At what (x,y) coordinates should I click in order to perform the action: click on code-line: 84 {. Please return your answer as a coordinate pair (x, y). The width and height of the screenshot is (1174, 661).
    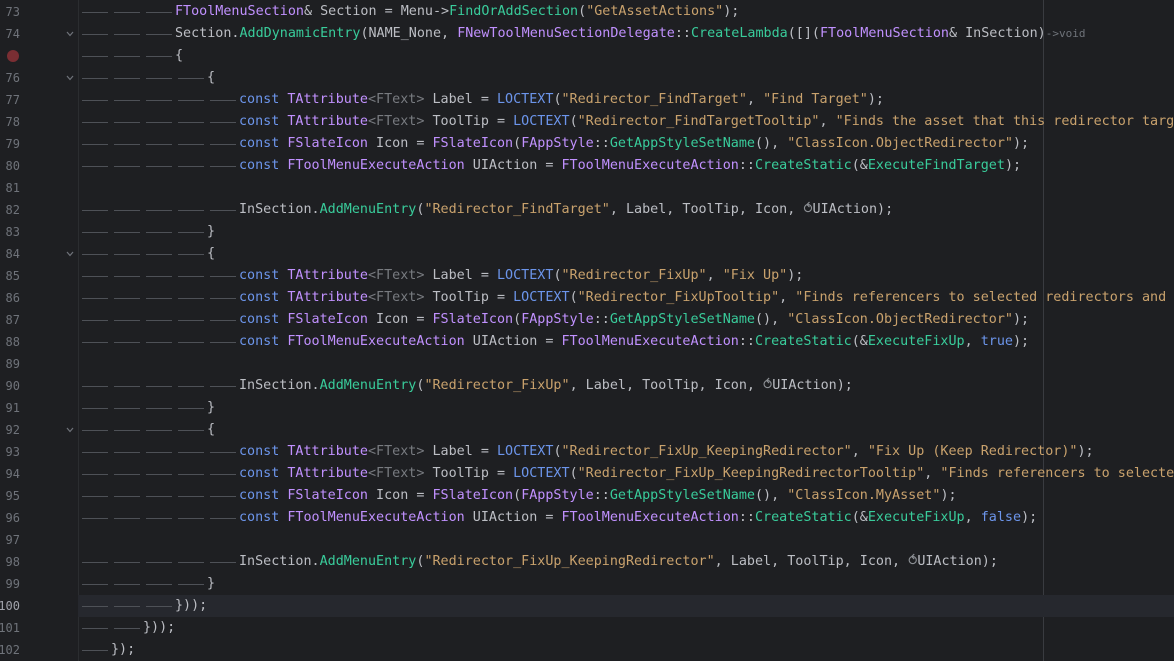
    Looking at the image, I should click on (587, 254).